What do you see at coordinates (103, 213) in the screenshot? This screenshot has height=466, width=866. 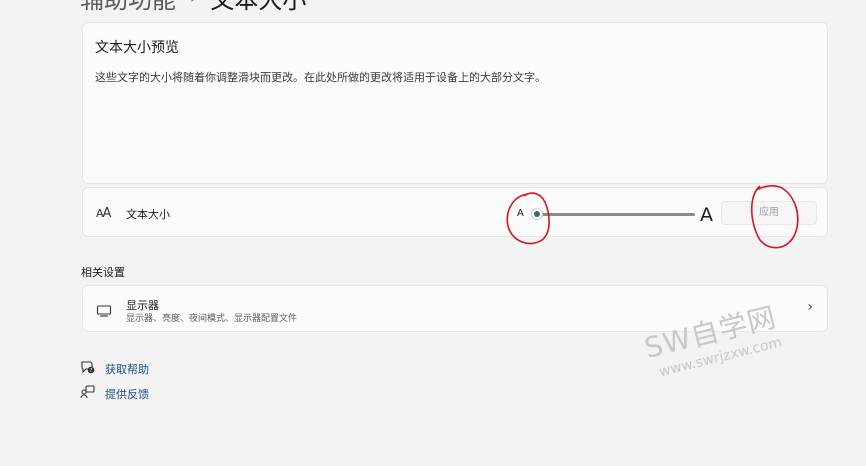 I see `text-size-icon: AA` at bounding box center [103, 213].